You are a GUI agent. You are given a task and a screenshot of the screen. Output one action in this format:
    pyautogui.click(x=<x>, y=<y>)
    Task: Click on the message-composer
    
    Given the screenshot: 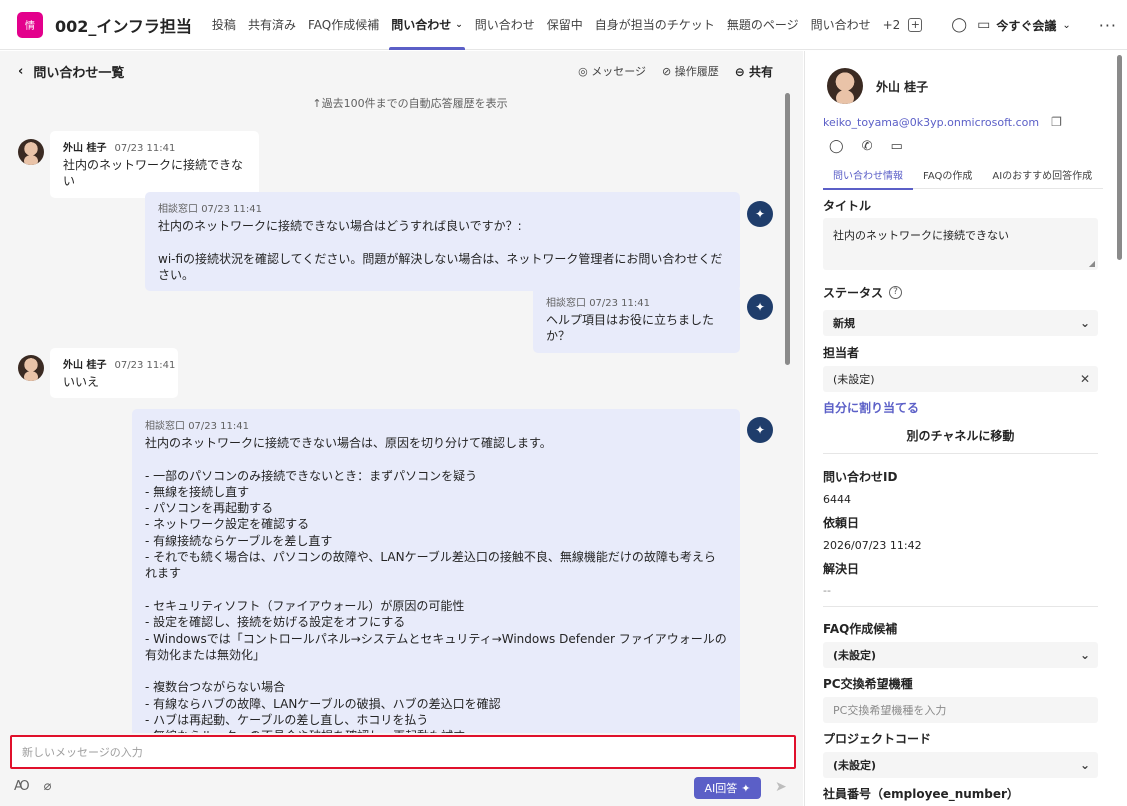 What is the action you would take?
    pyautogui.click(x=403, y=752)
    